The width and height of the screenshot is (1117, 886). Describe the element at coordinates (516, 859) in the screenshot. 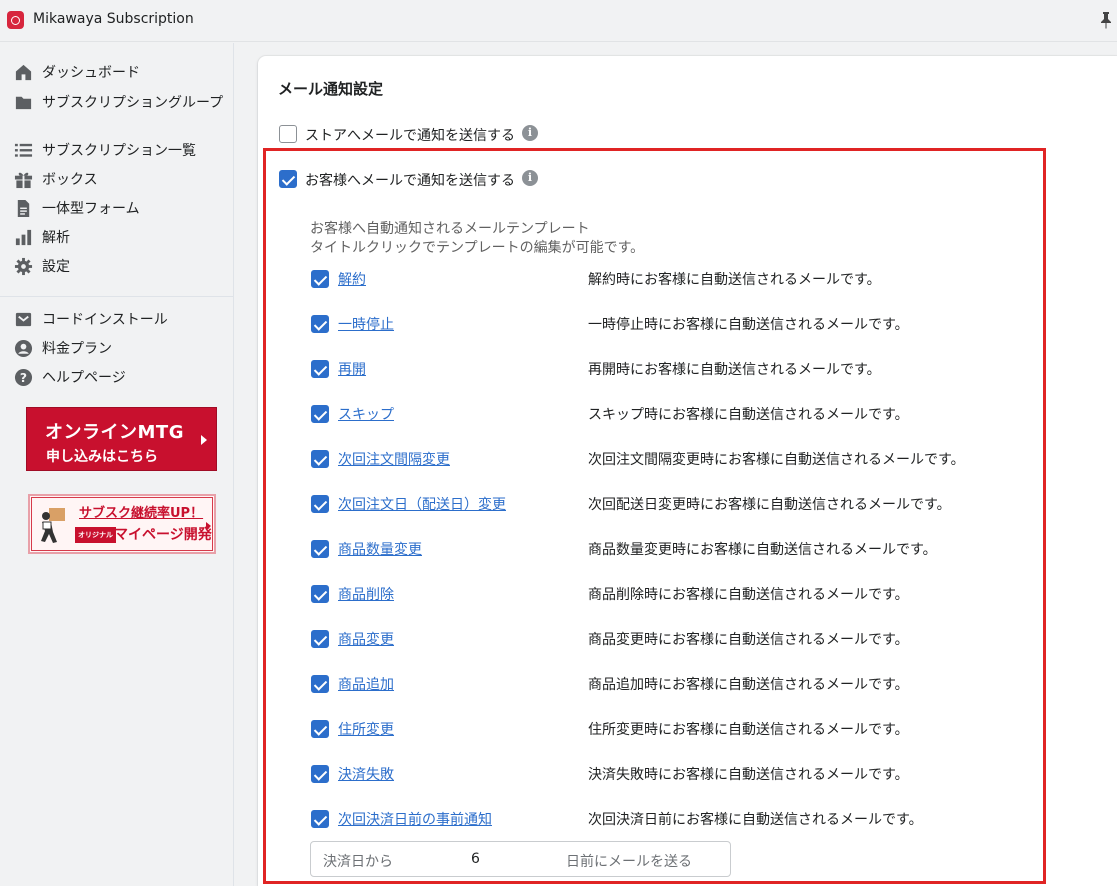

I see `days-before-input` at that location.